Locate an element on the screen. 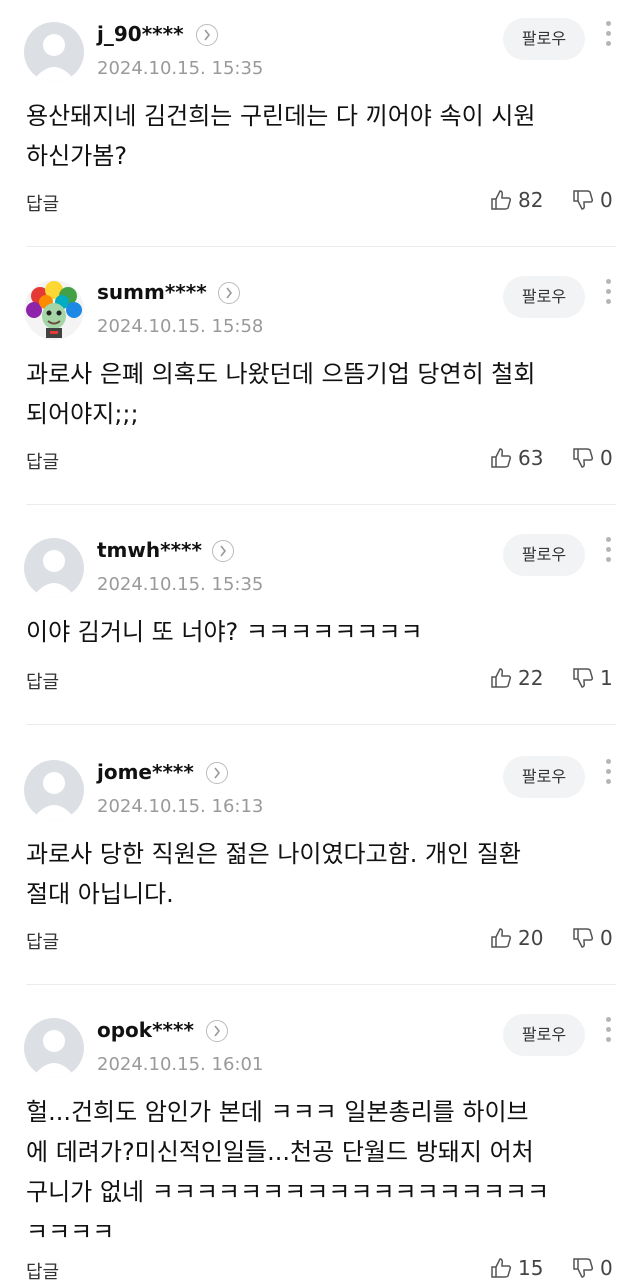 The height and width of the screenshot is (1284, 640). like-button: 63 is located at coordinates (516, 458).